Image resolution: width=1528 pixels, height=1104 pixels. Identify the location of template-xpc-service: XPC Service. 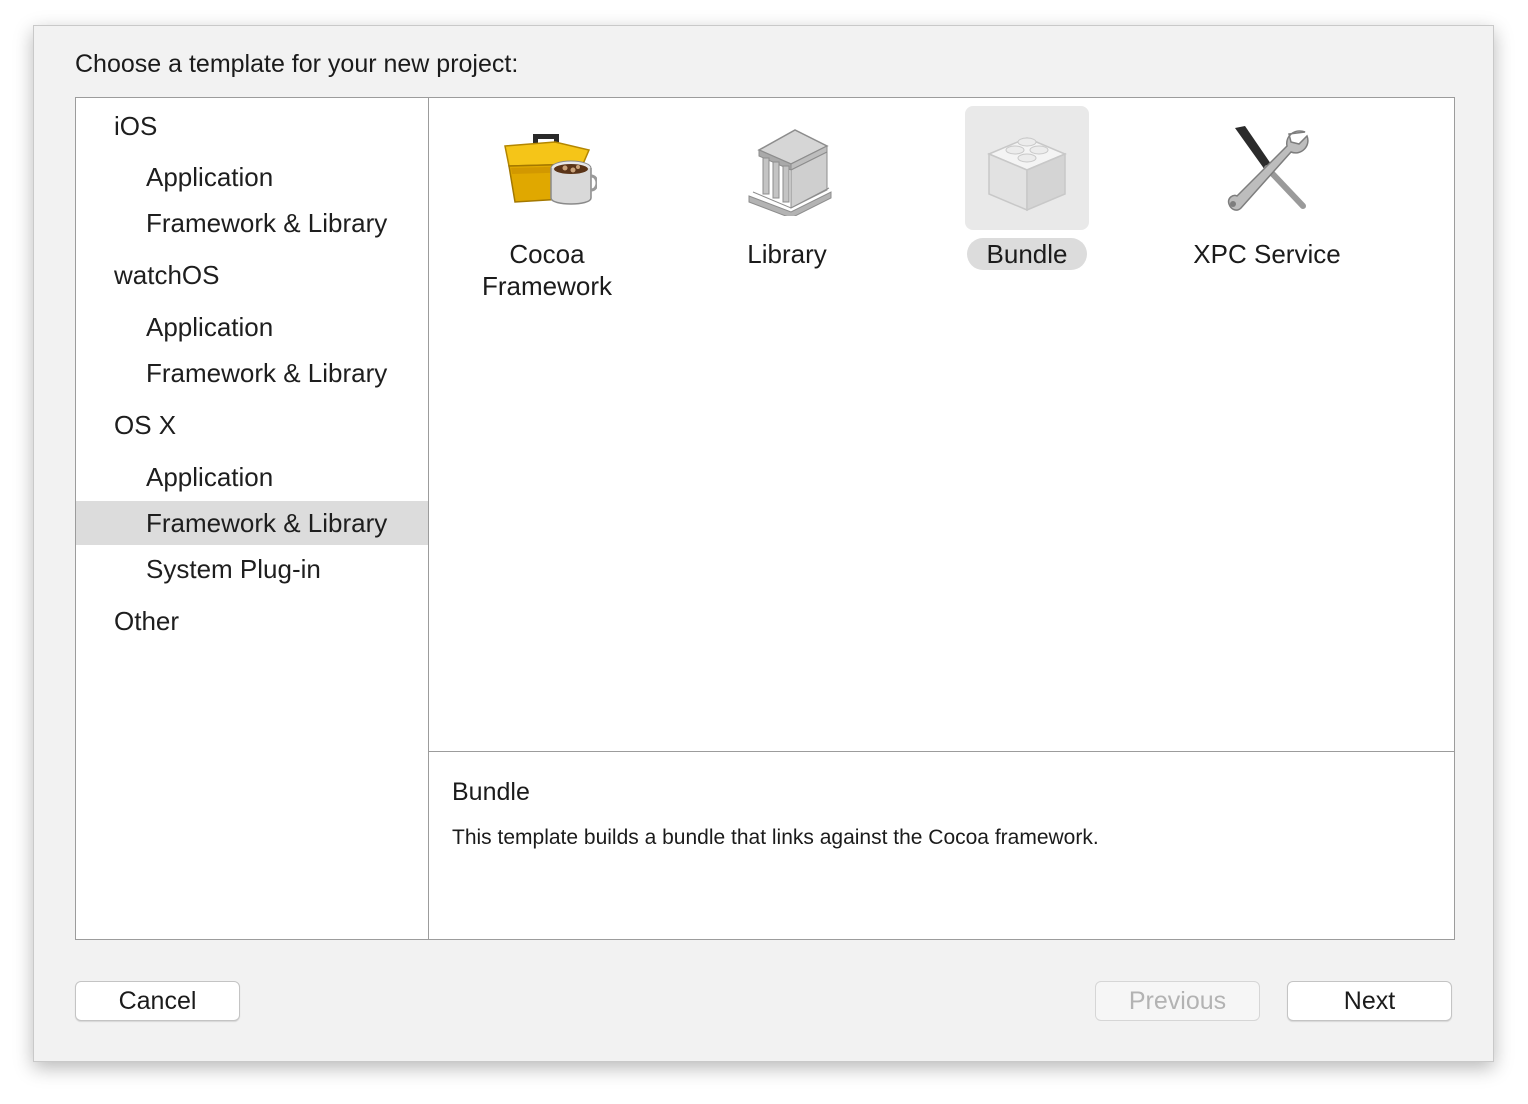
(1267, 188).